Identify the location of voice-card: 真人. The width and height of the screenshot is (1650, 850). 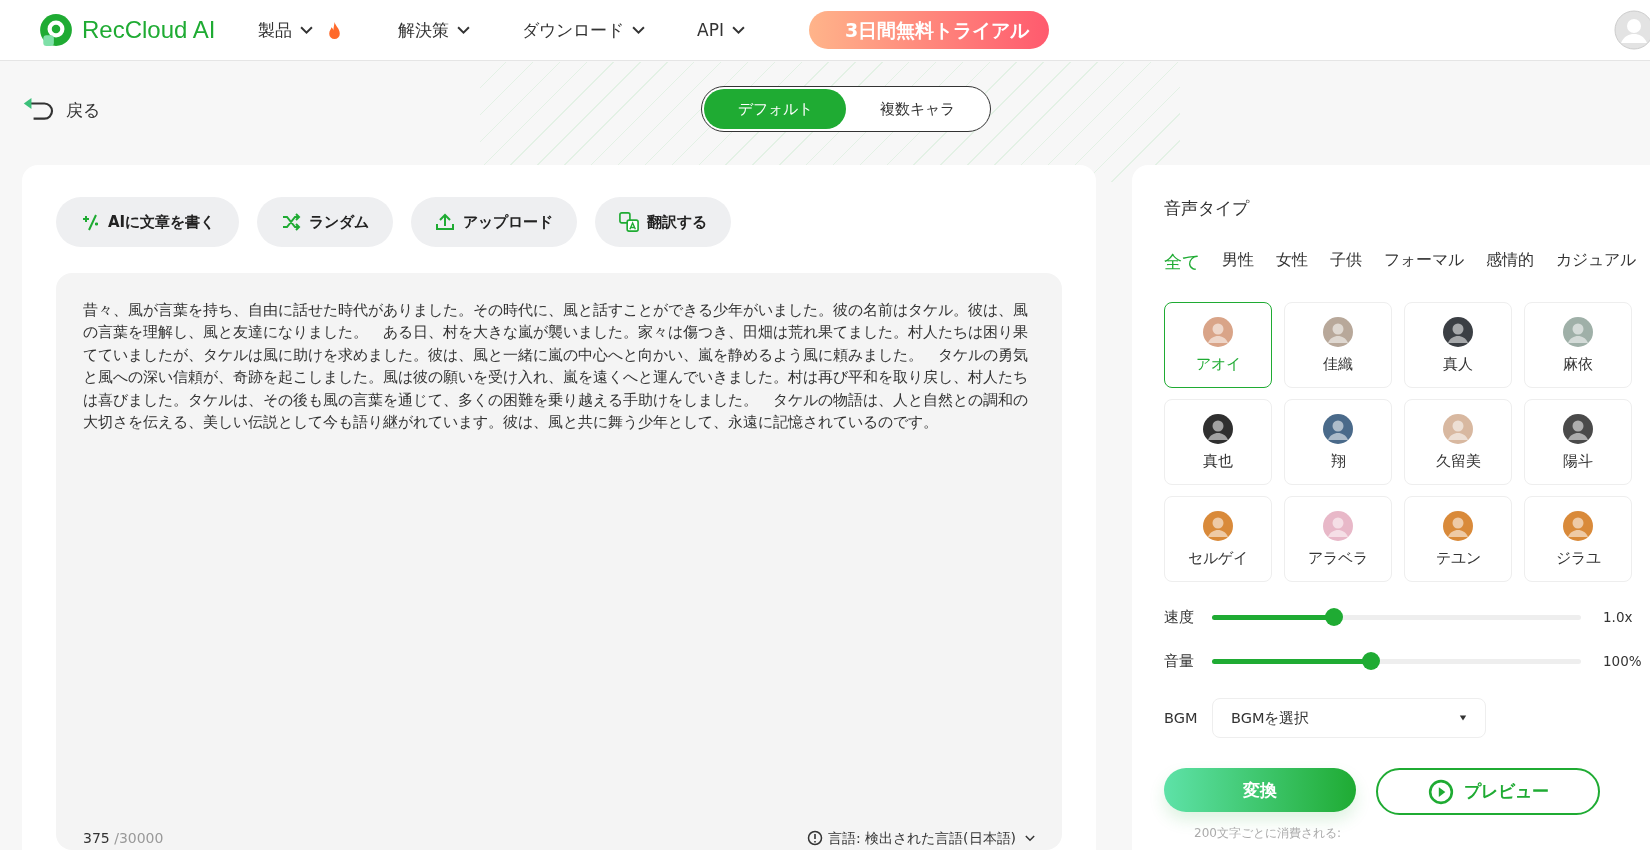
(1458, 345).